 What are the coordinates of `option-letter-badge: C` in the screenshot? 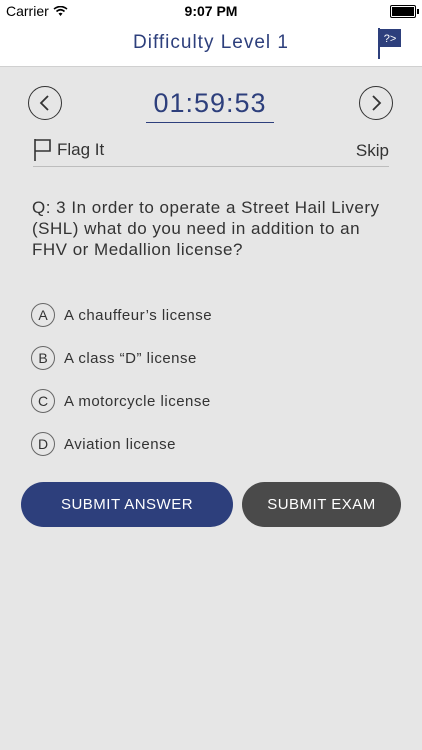 It's located at (43, 401).